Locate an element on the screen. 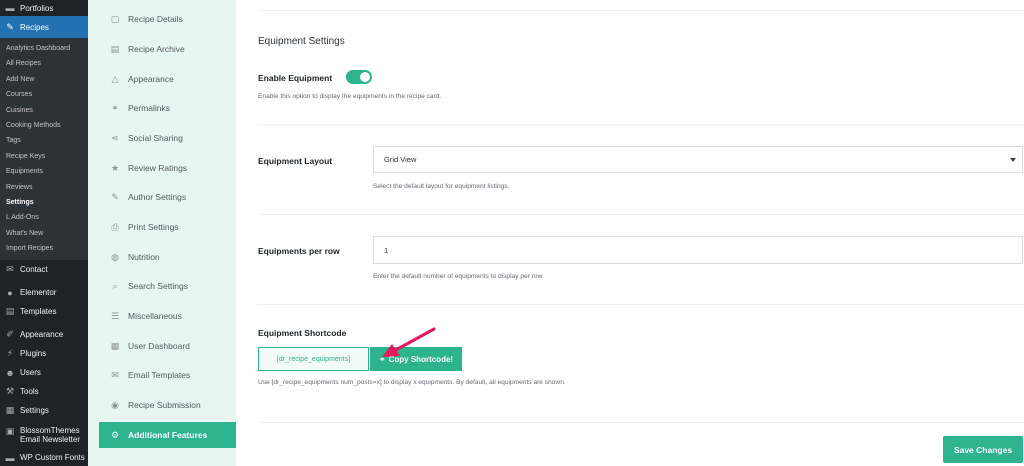 The height and width of the screenshot is (466, 1024). file-icon: ▢ is located at coordinates (115, 18).